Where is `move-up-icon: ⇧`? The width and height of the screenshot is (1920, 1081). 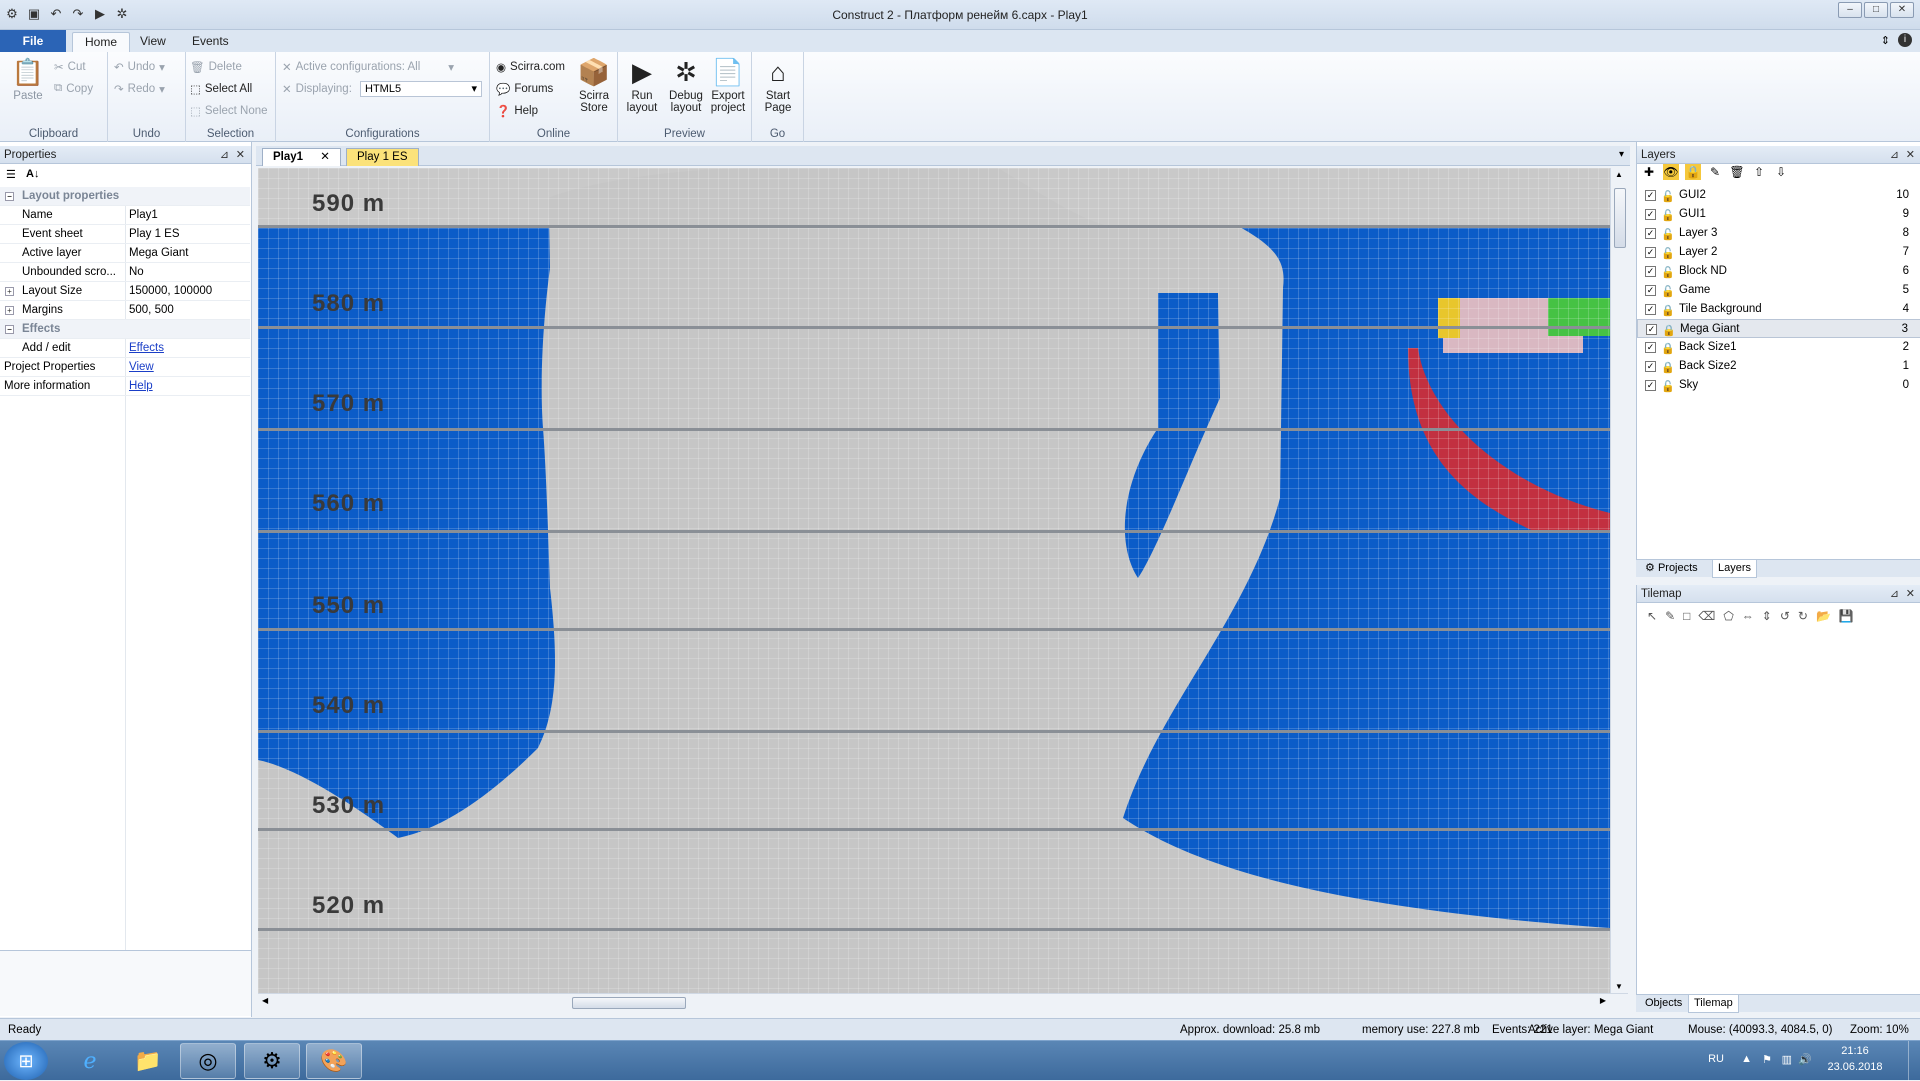
move-up-icon: ⇧ is located at coordinates (1759, 172).